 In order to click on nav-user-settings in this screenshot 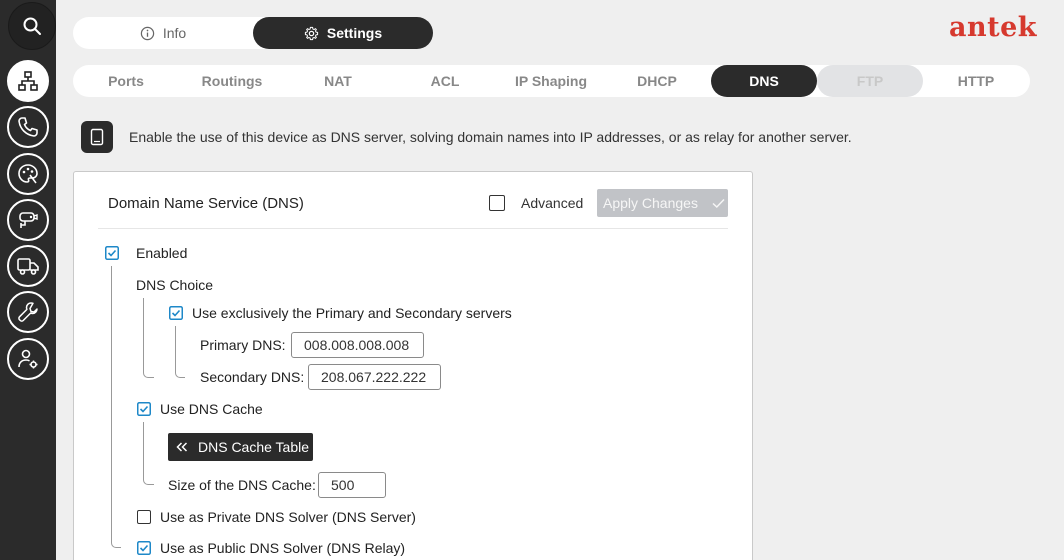, I will do `click(28, 359)`.